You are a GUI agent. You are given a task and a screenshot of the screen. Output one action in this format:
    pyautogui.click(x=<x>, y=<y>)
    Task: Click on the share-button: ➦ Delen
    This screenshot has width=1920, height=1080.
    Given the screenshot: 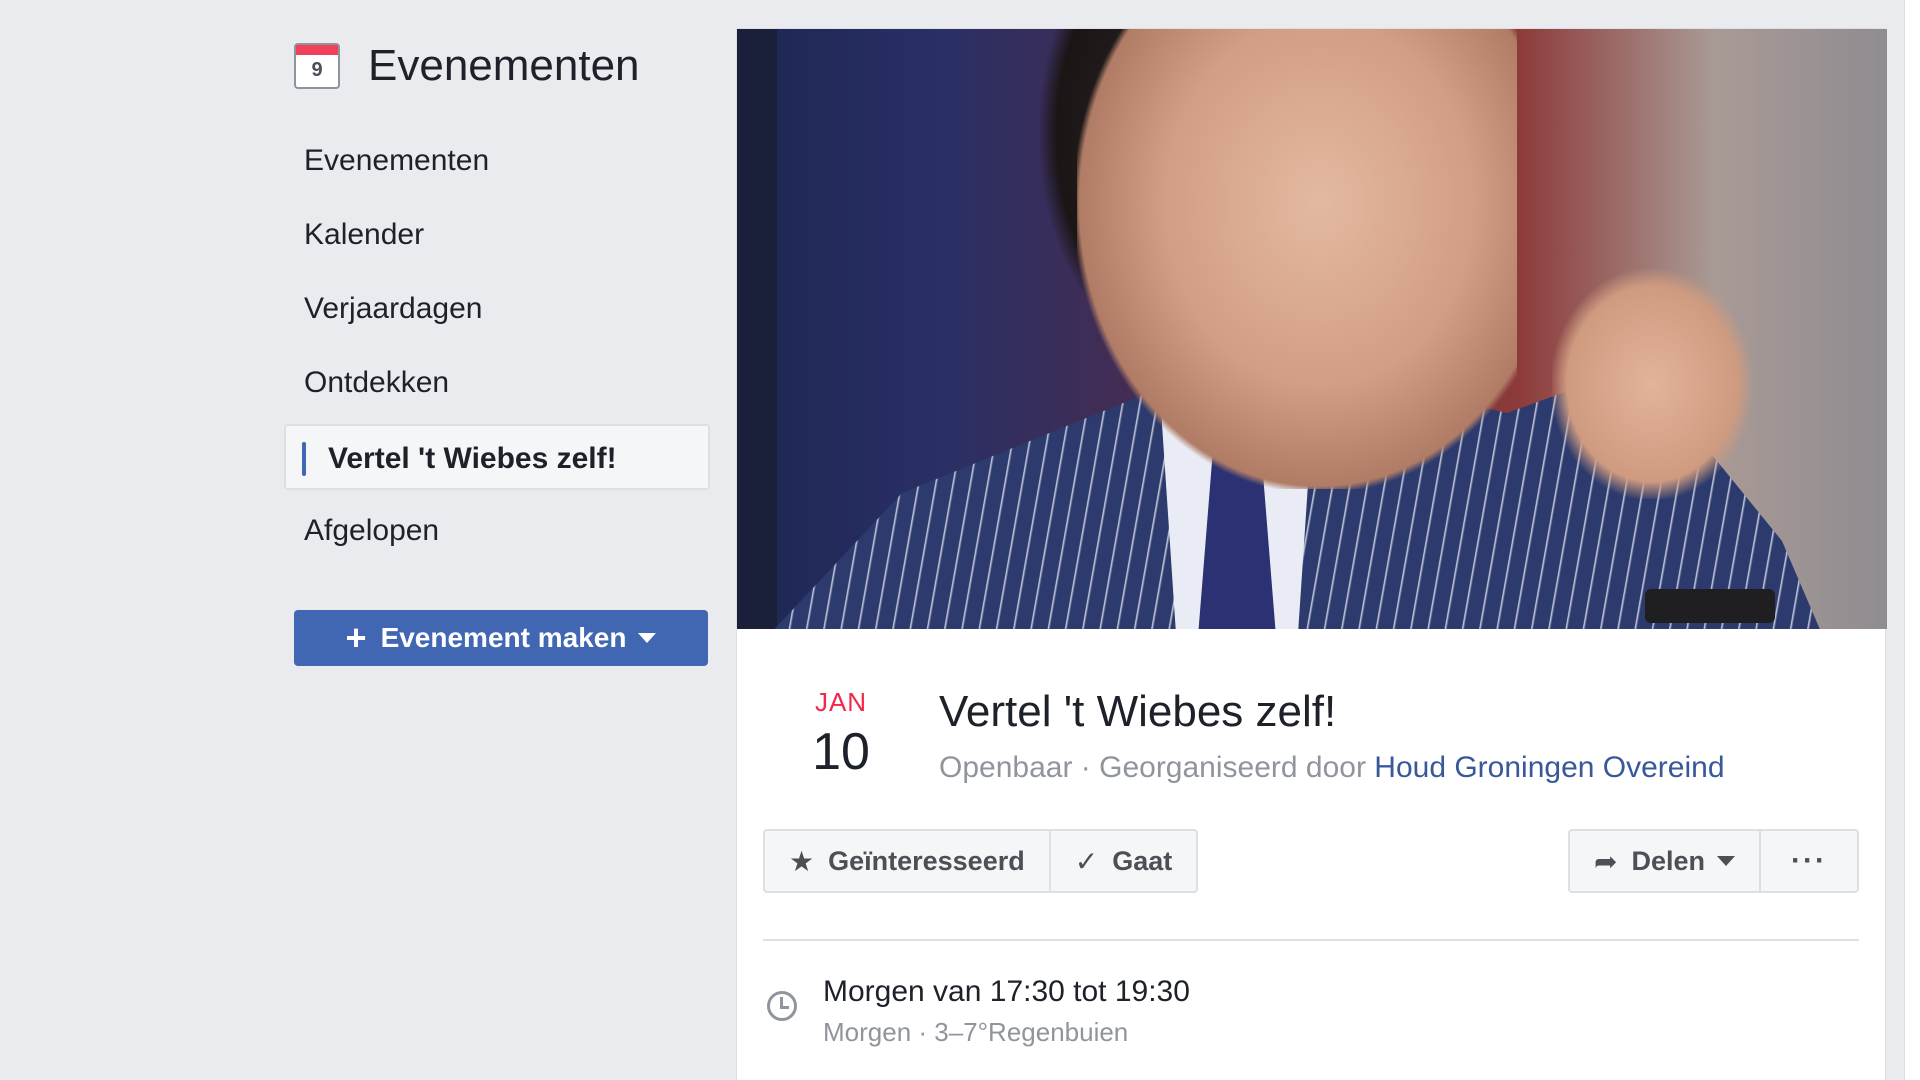 What is the action you would take?
    pyautogui.click(x=1664, y=861)
    